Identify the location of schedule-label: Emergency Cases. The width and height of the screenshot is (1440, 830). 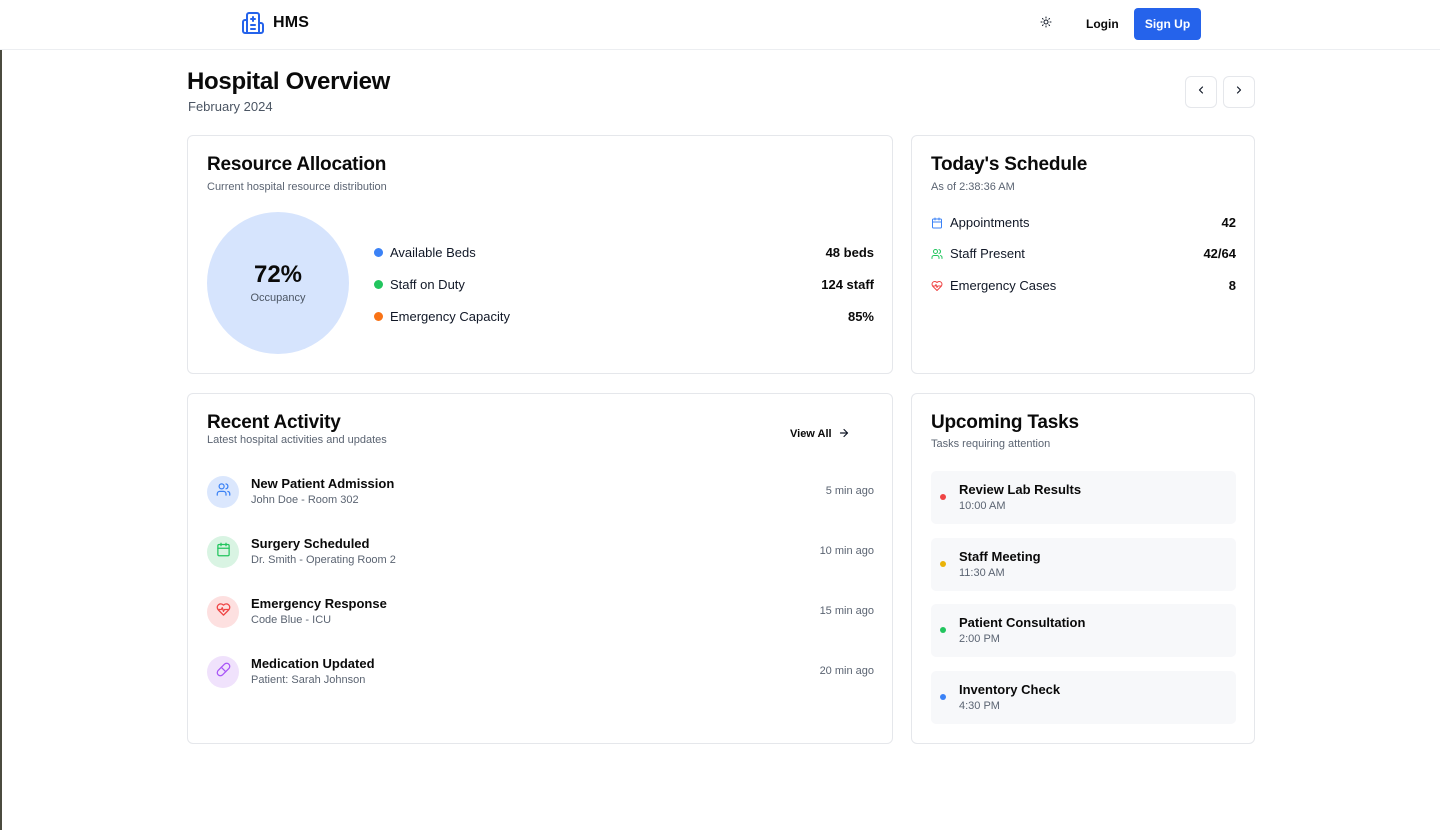
(1003, 285).